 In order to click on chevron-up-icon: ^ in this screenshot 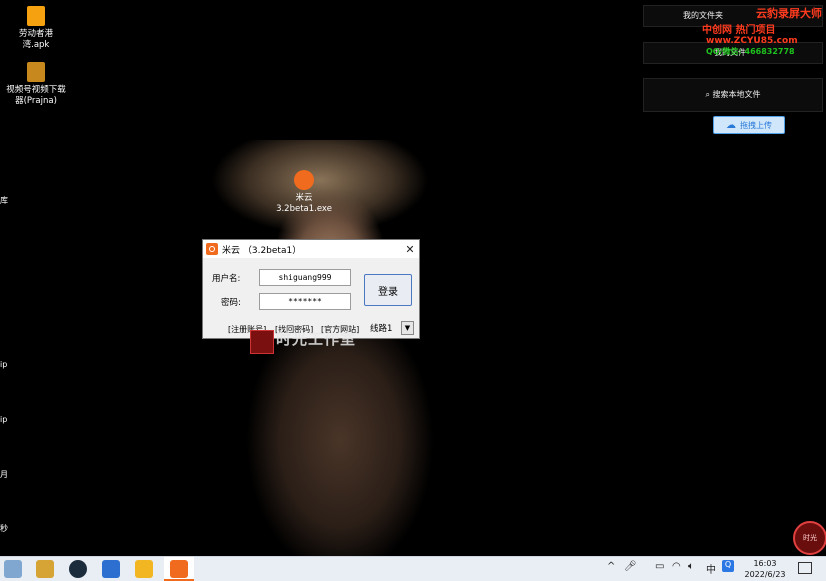, I will do `click(611, 566)`.